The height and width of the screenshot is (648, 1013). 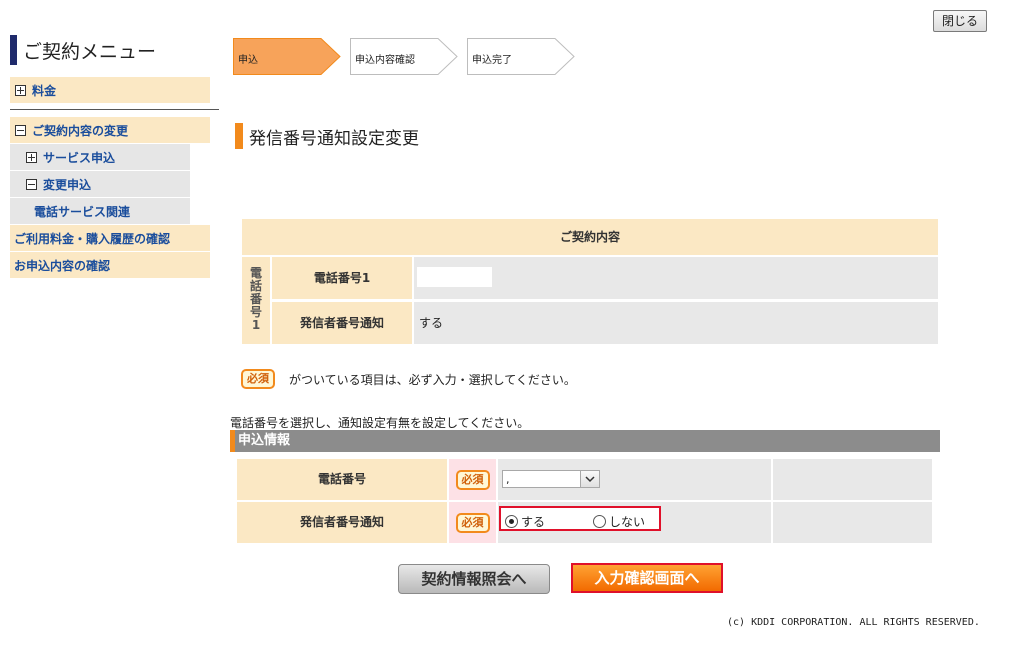 What do you see at coordinates (960, 21) in the screenshot?
I see `close-button: 閉じる` at bounding box center [960, 21].